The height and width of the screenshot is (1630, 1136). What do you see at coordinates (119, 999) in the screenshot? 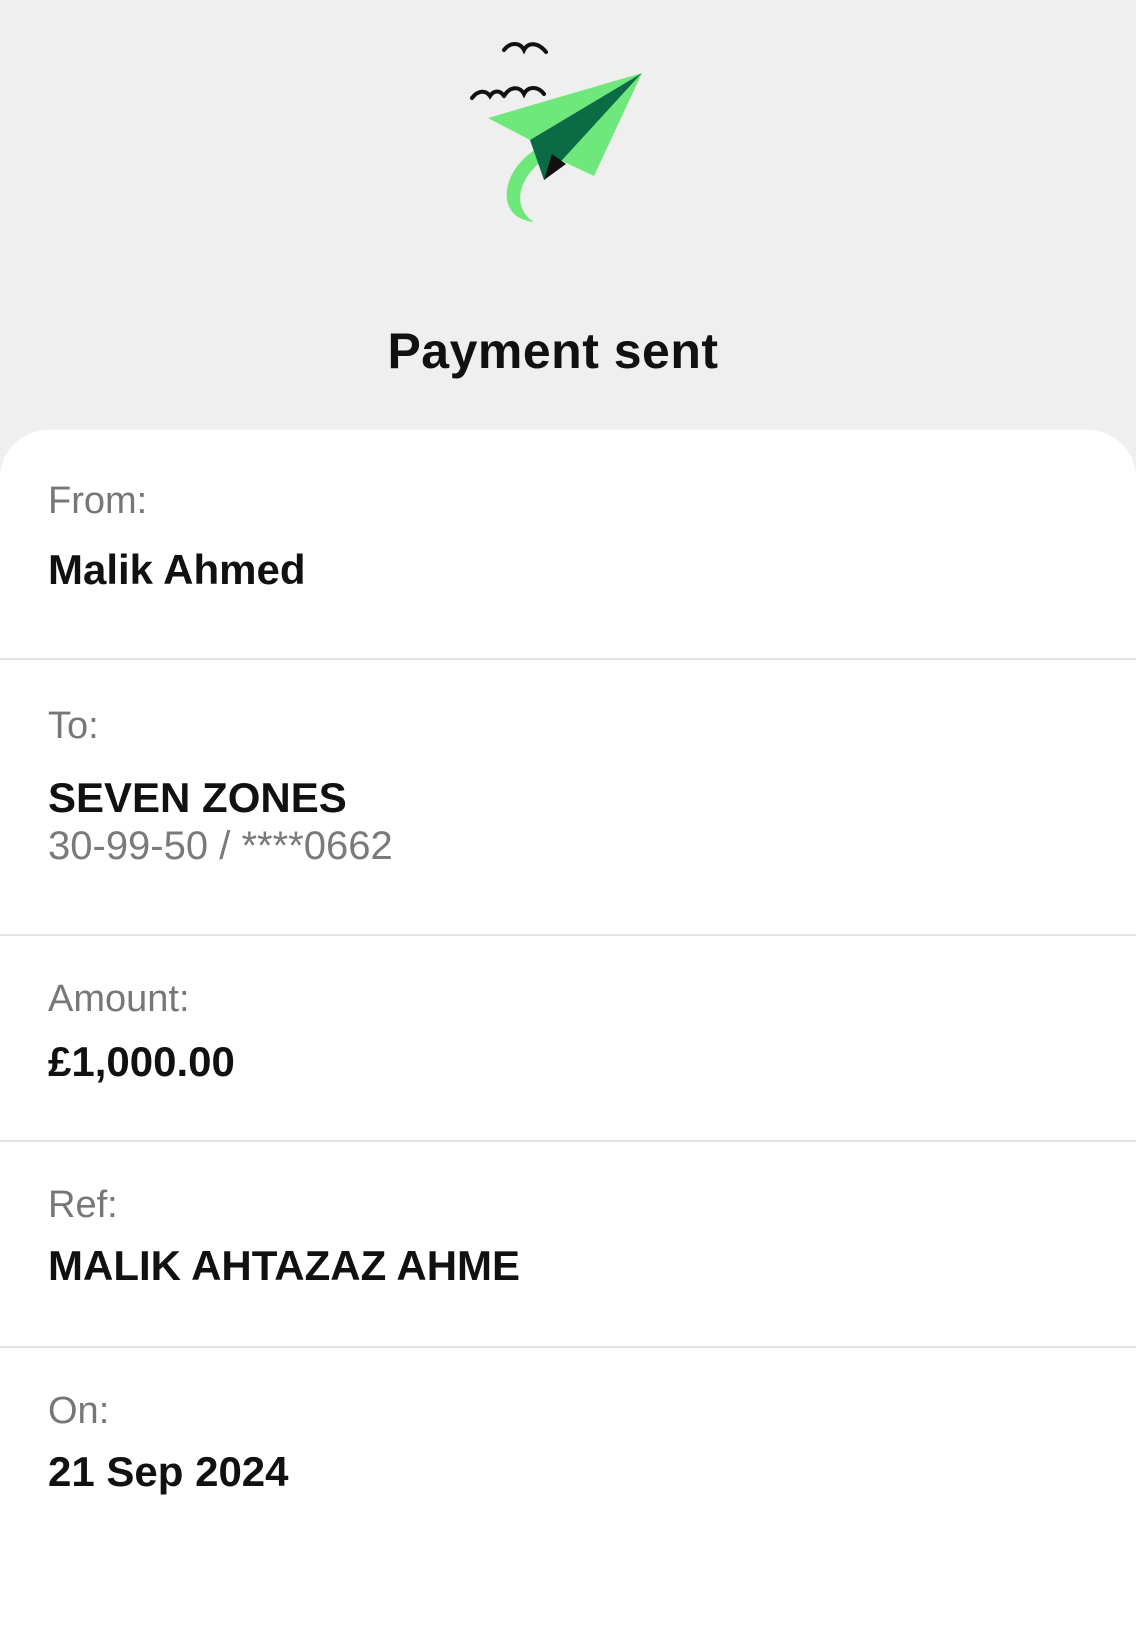
I see `amount-label: Amount:` at bounding box center [119, 999].